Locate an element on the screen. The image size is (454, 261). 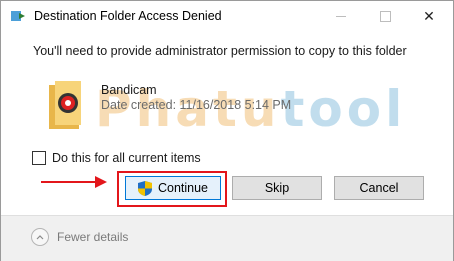
maximize-button is located at coordinates (385, 16).